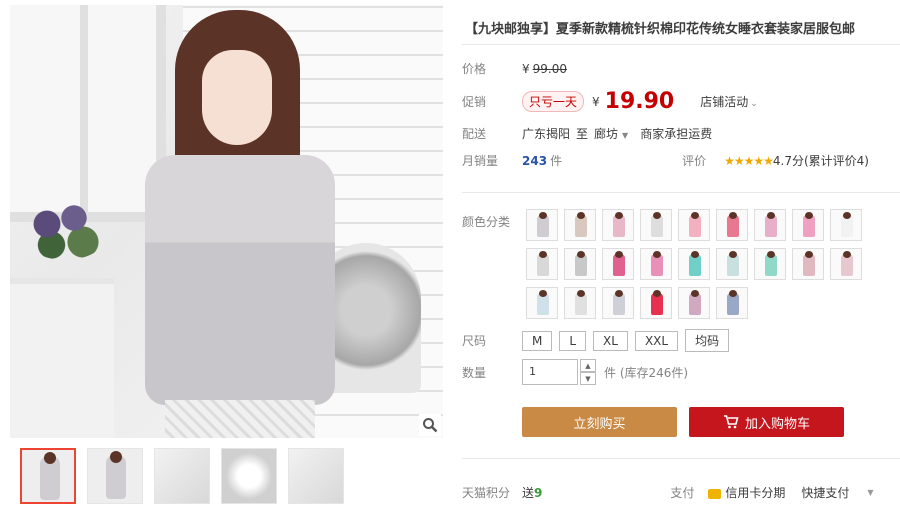  What do you see at coordinates (556, 161) in the screenshot?
I see `sales-unit: 件` at bounding box center [556, 161].